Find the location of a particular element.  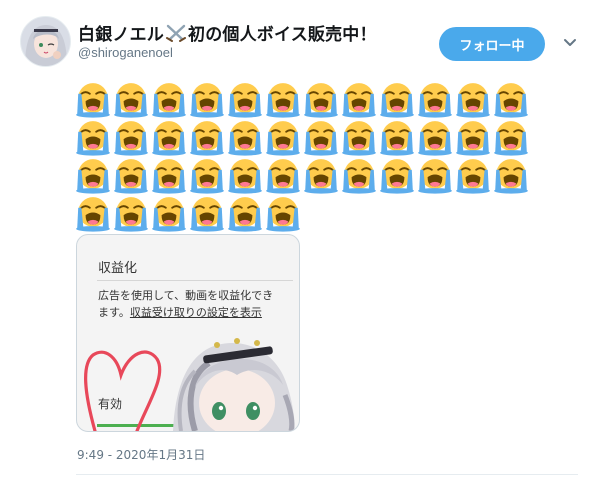

avatar-image is located at coordinates (45, 41).